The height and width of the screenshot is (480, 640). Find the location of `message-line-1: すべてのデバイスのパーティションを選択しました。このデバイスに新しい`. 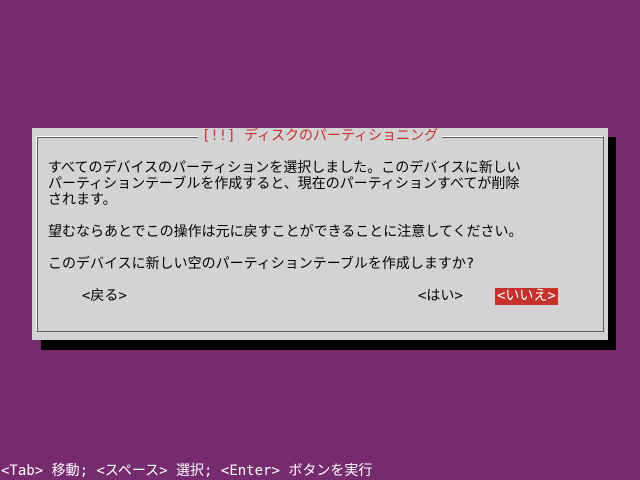

message-line-1: すべてのデバイスのパーティションを選択しました。このデバイスに新しい is located at coordinates (284, 168).